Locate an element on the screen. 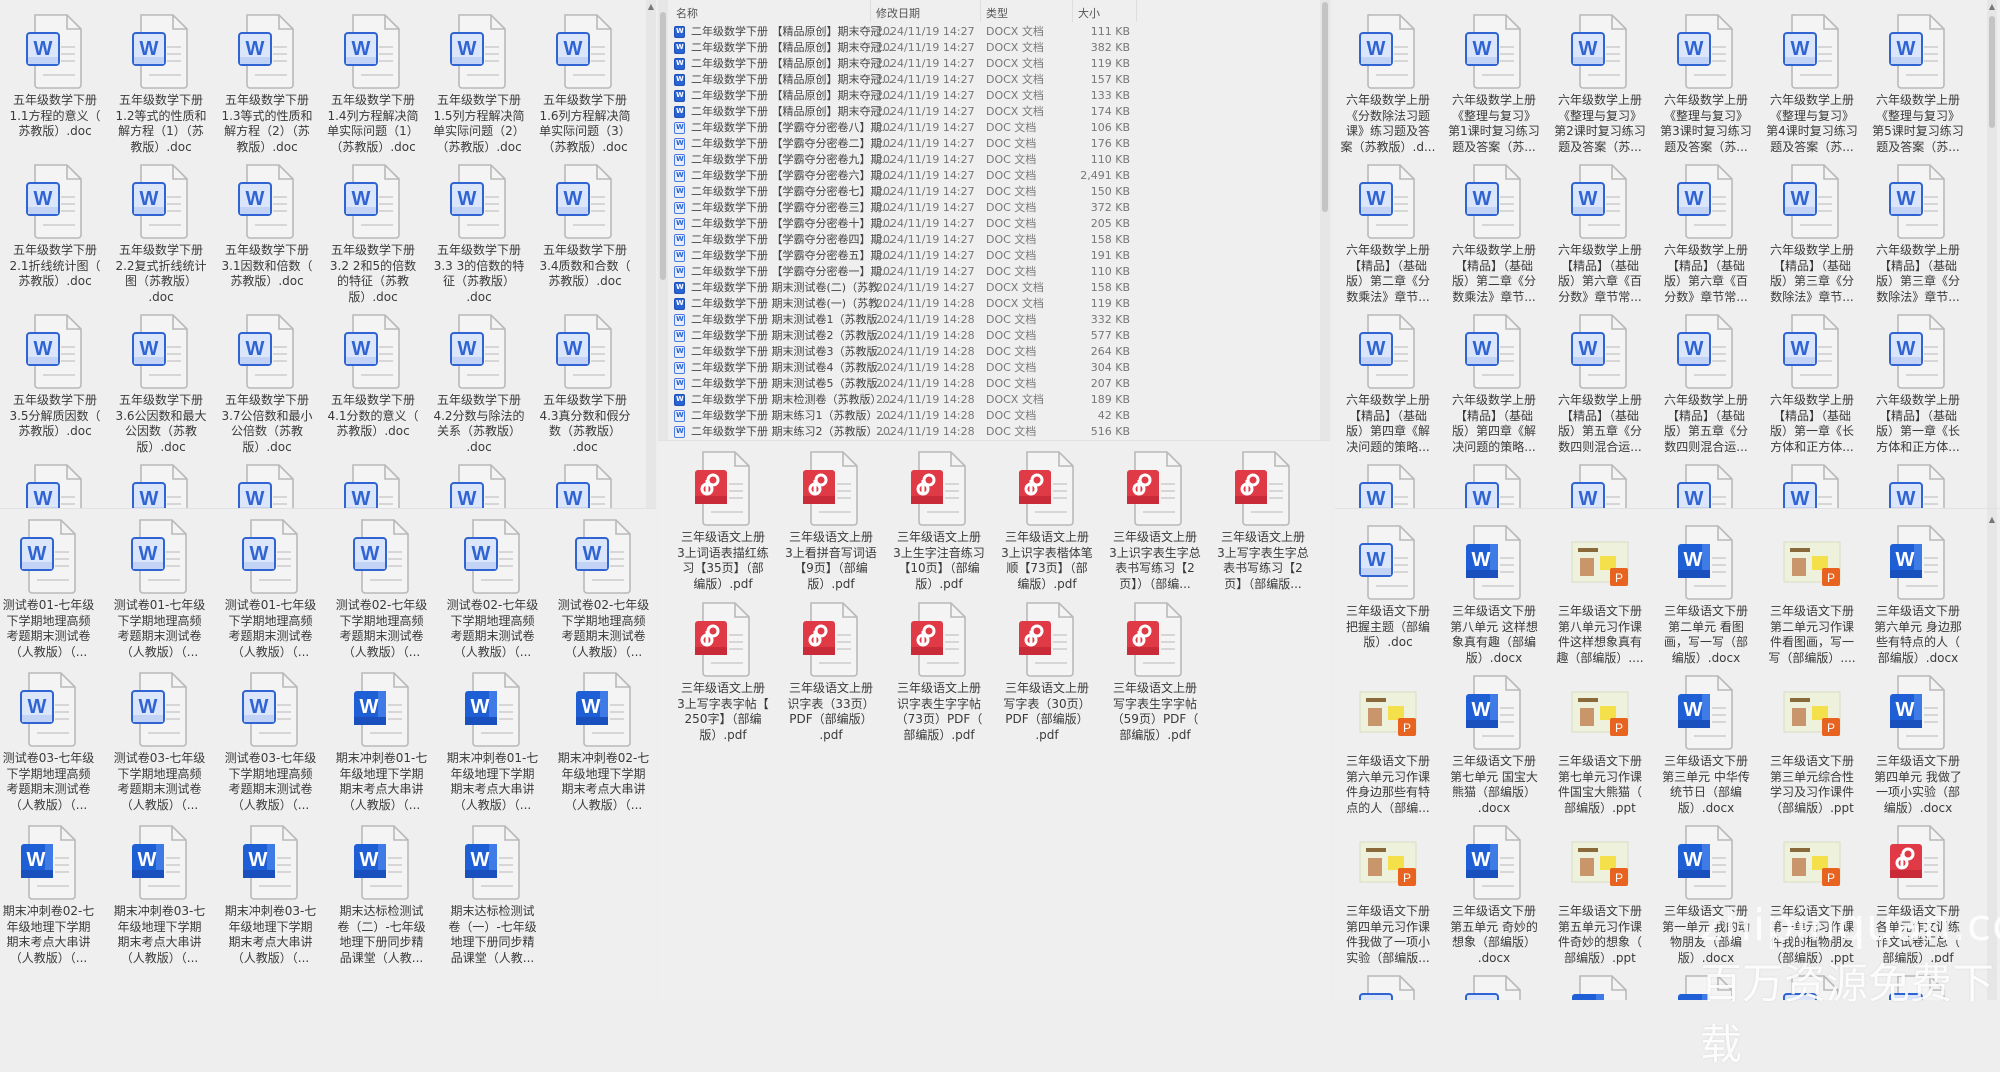 The height and width of the screenshot is (1072, 2000). file-item: 三年级语文上册 3上生字注音练习 【10页】（部编 版）.pdf is located at coordinates (939, 525).